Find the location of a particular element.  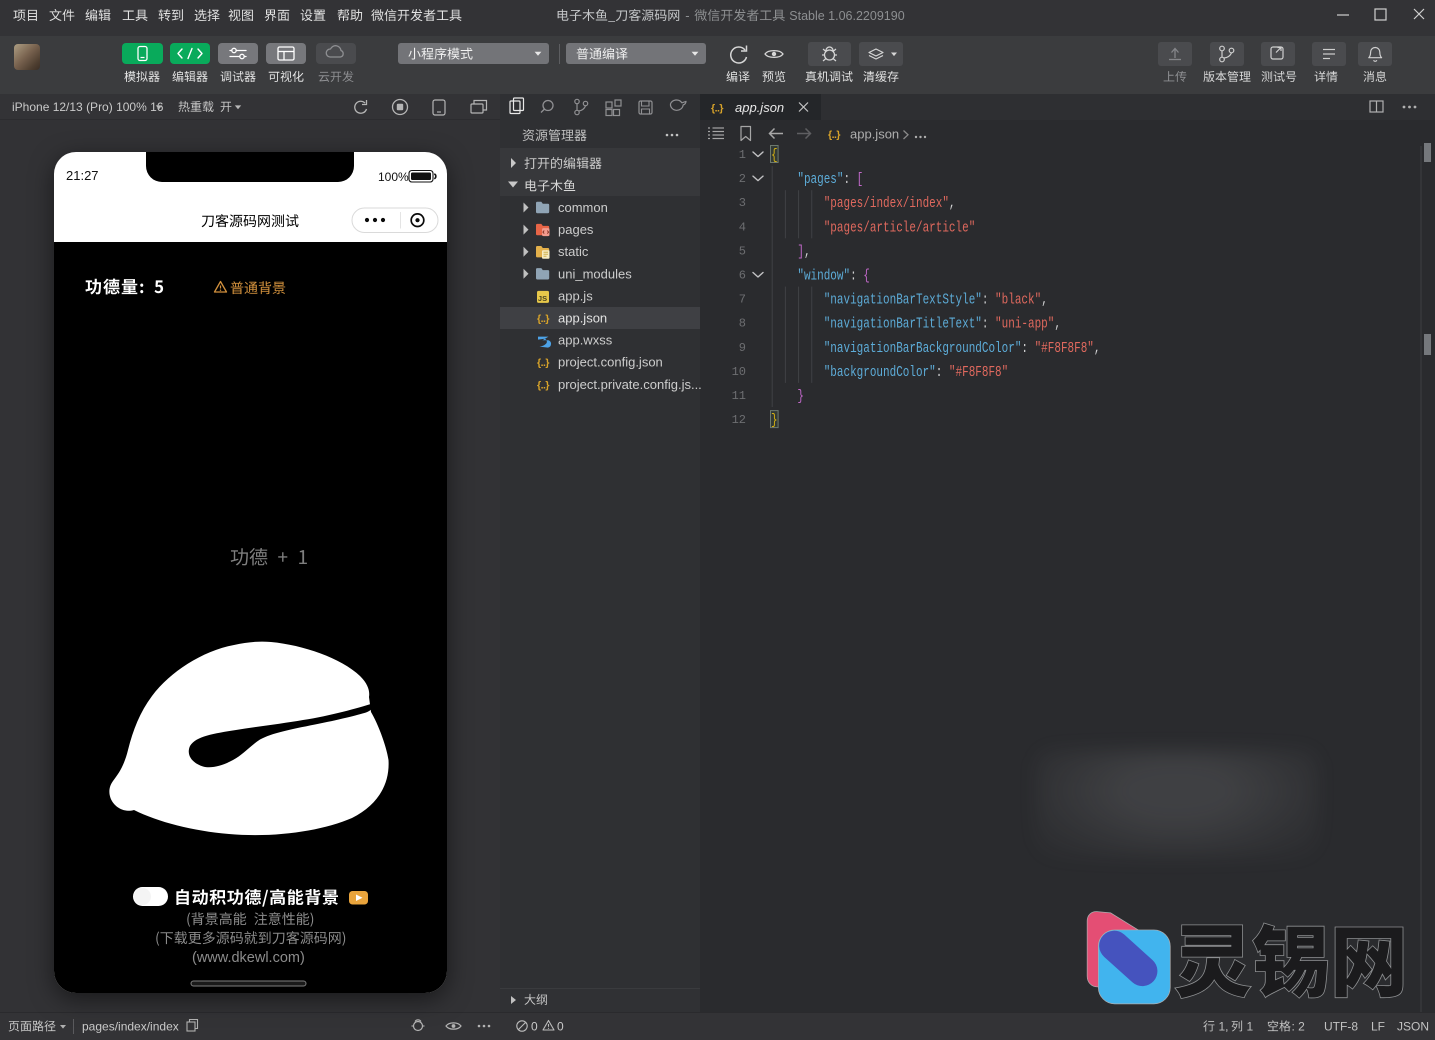

svg-text: app.js is located at coordinates (575, 295).